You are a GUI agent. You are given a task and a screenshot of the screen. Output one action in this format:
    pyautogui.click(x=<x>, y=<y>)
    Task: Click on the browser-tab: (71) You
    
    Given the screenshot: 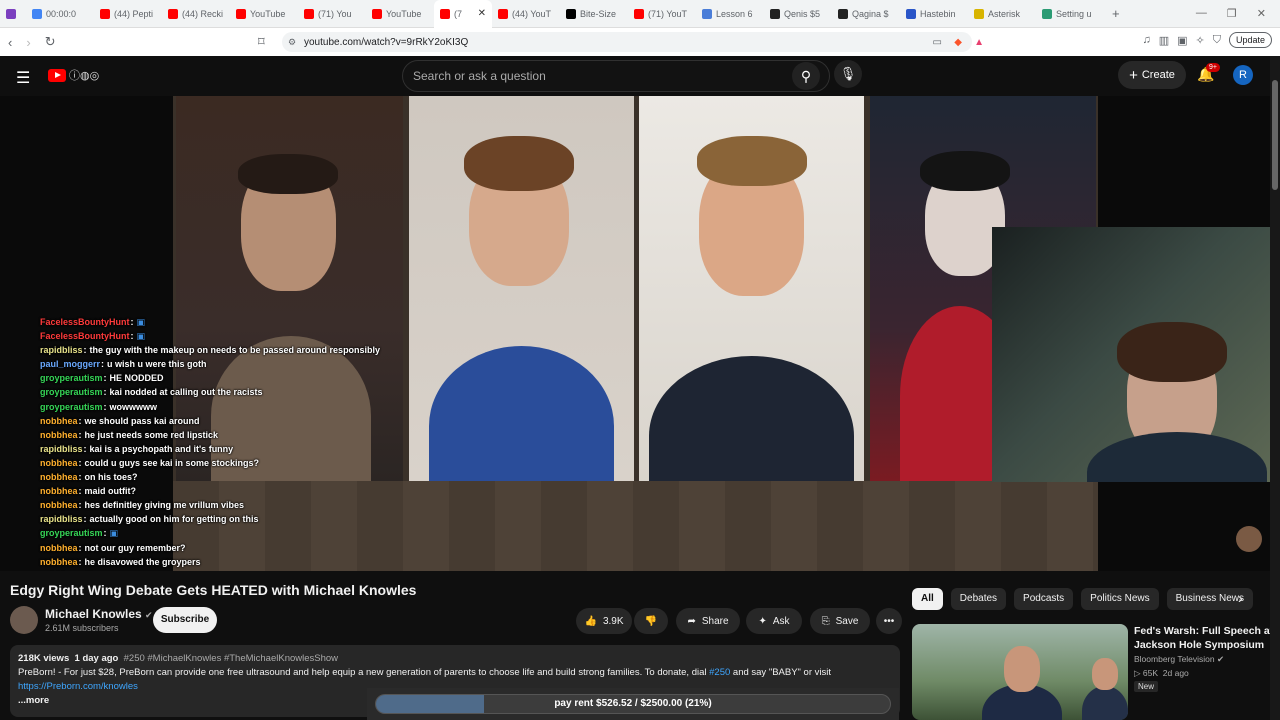 What is the action you would take?
    pyautogui.click(x=332, y=14)
    